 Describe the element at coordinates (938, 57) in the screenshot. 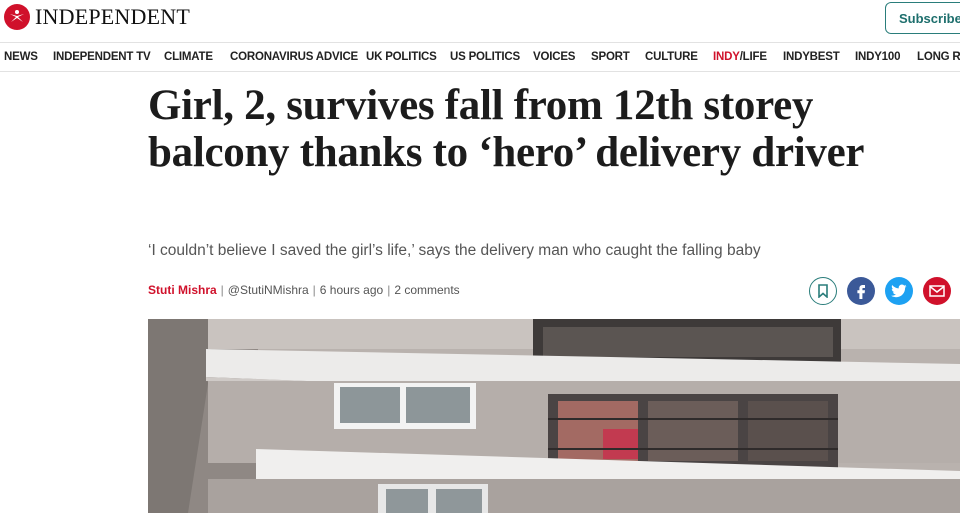

I see `nav-item-long-reads: LONG RE` at that location.